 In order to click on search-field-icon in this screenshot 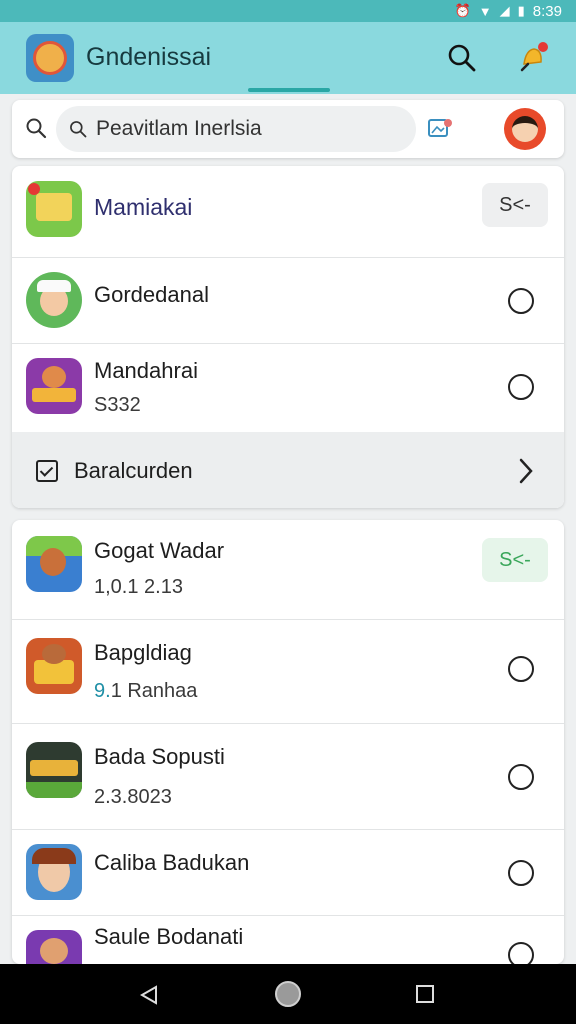, I will do `click(78, 129)`.